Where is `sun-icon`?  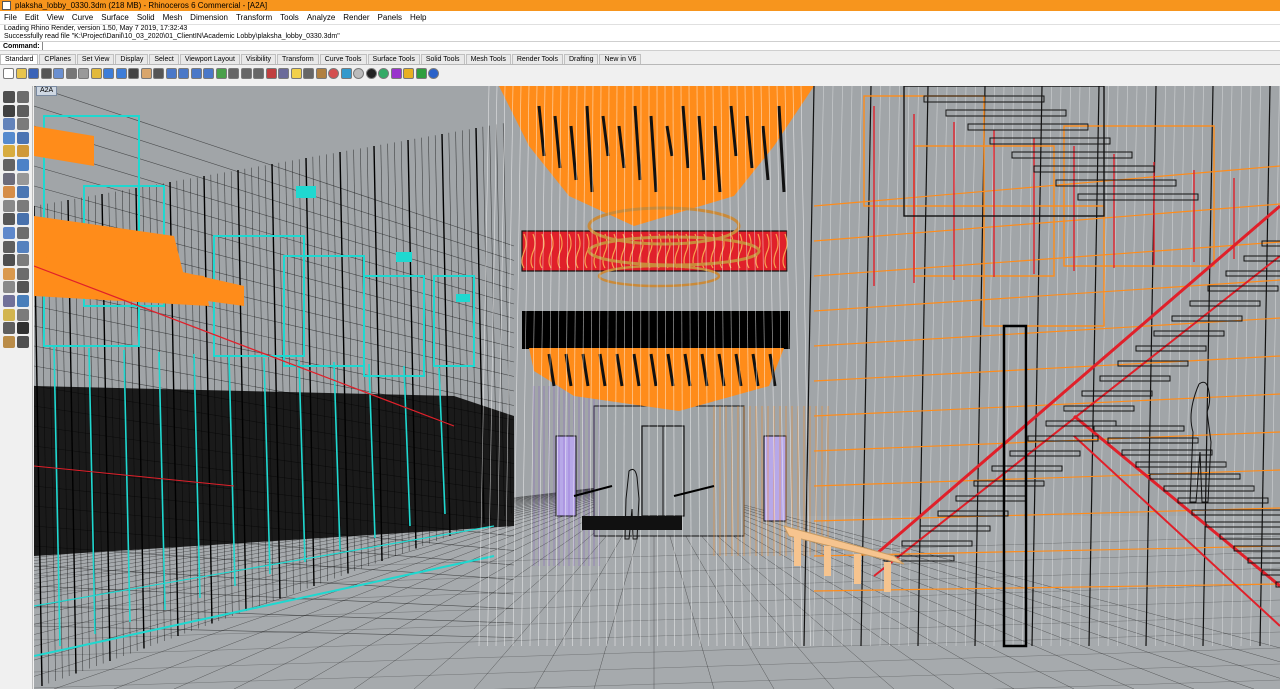 sun-icon is located at coordinates (408, 73).